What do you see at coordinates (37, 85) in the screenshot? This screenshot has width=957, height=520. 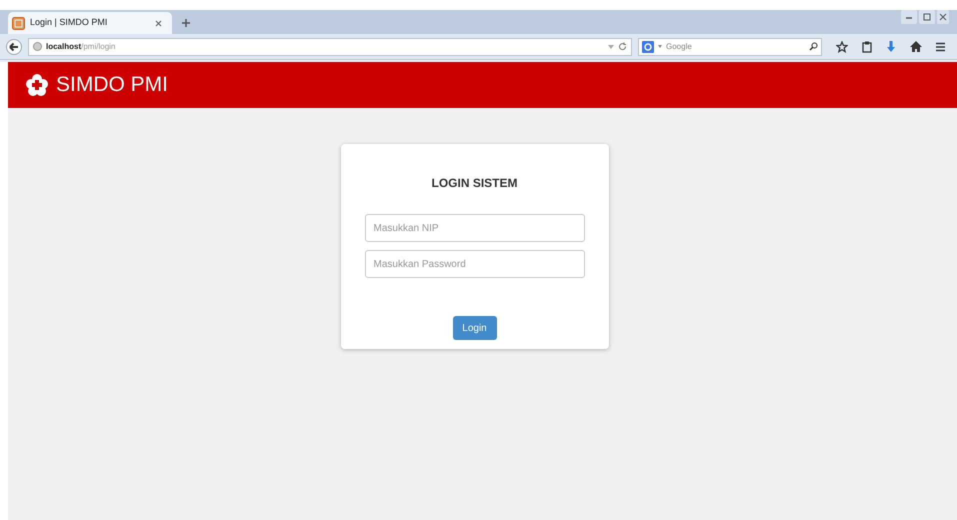 I see `flower-cross-logo-icon` at bounding box center [37, 85].